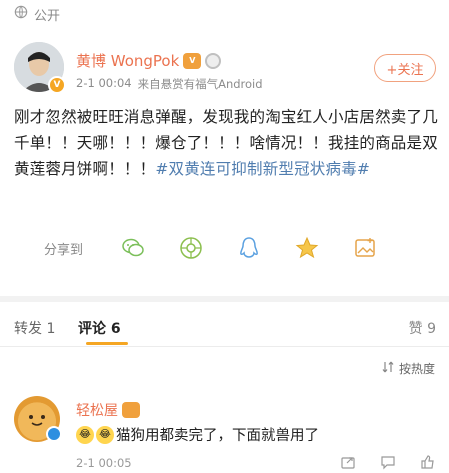 The image size is (449, 473). I want to click on follow-button: +关注, so click(405, 68).